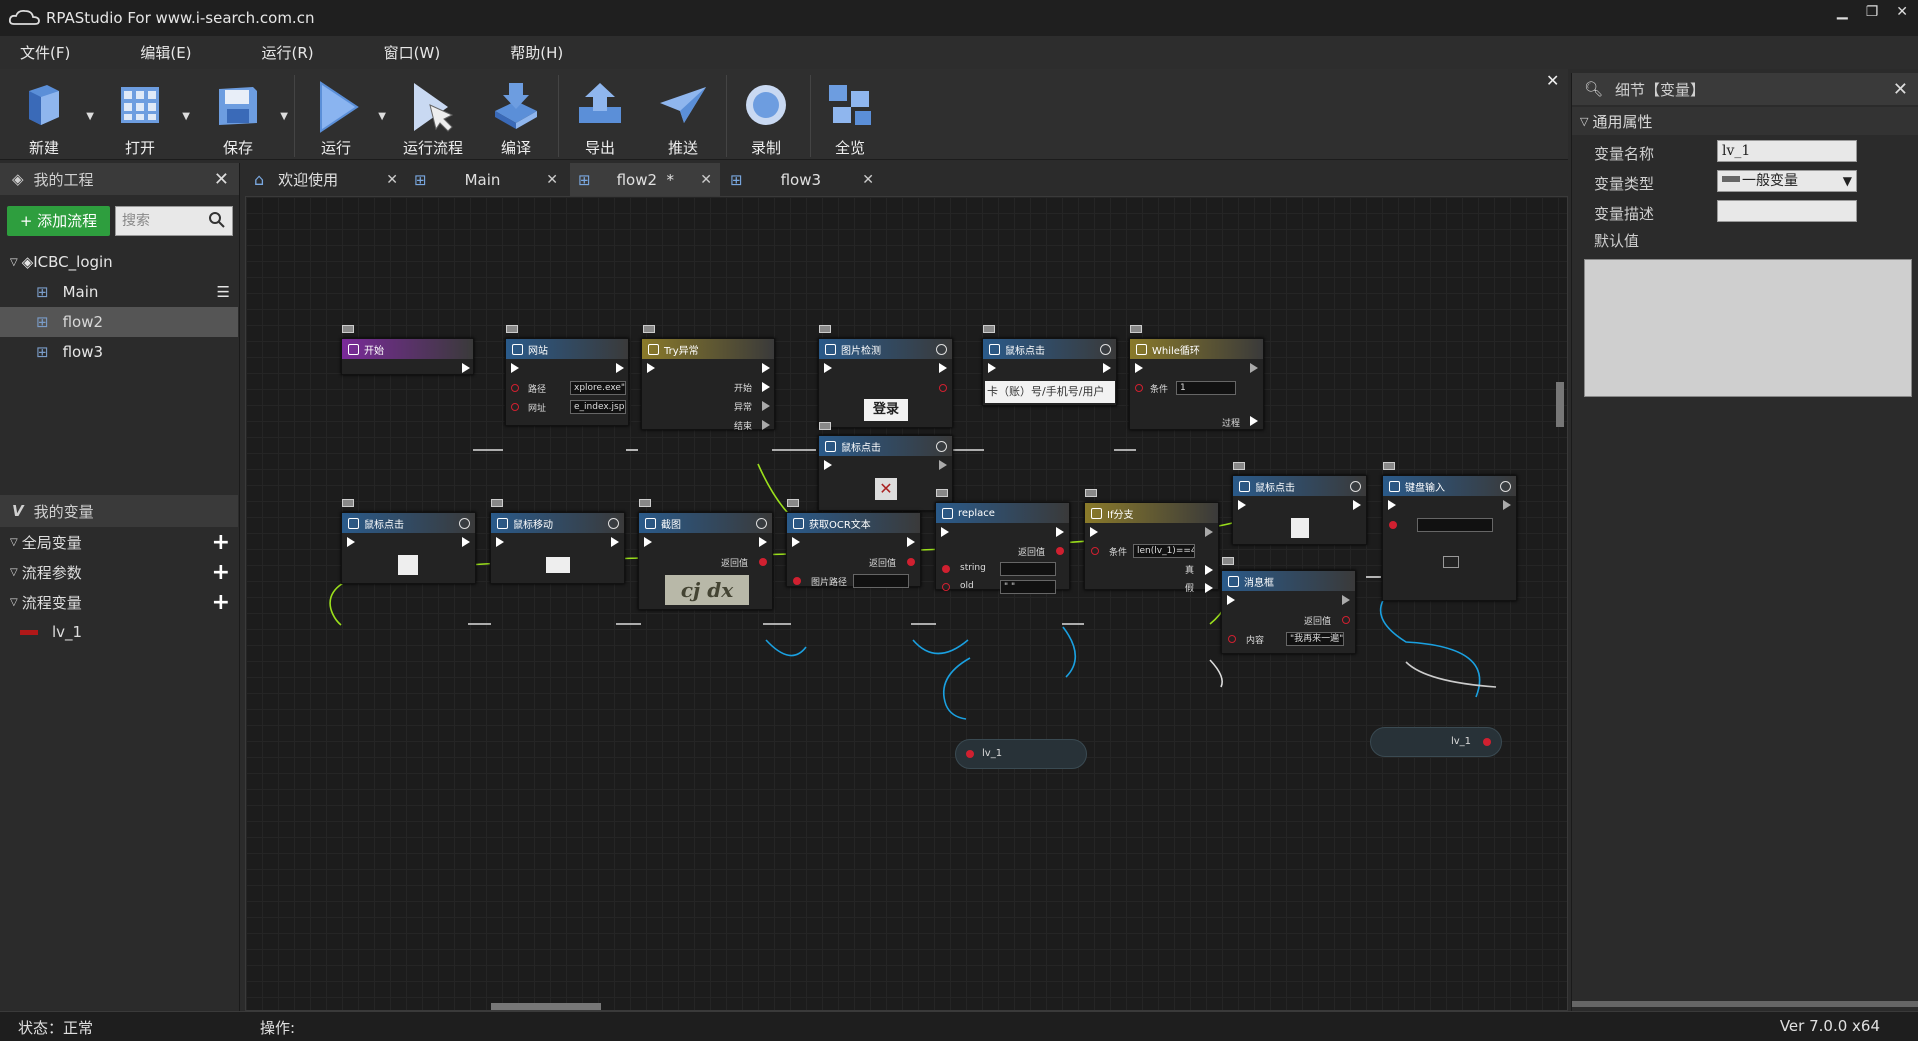 This screenshot has height=1041, width=1918. I want to click on menu-window: 窗口(W), so click(417, 52).